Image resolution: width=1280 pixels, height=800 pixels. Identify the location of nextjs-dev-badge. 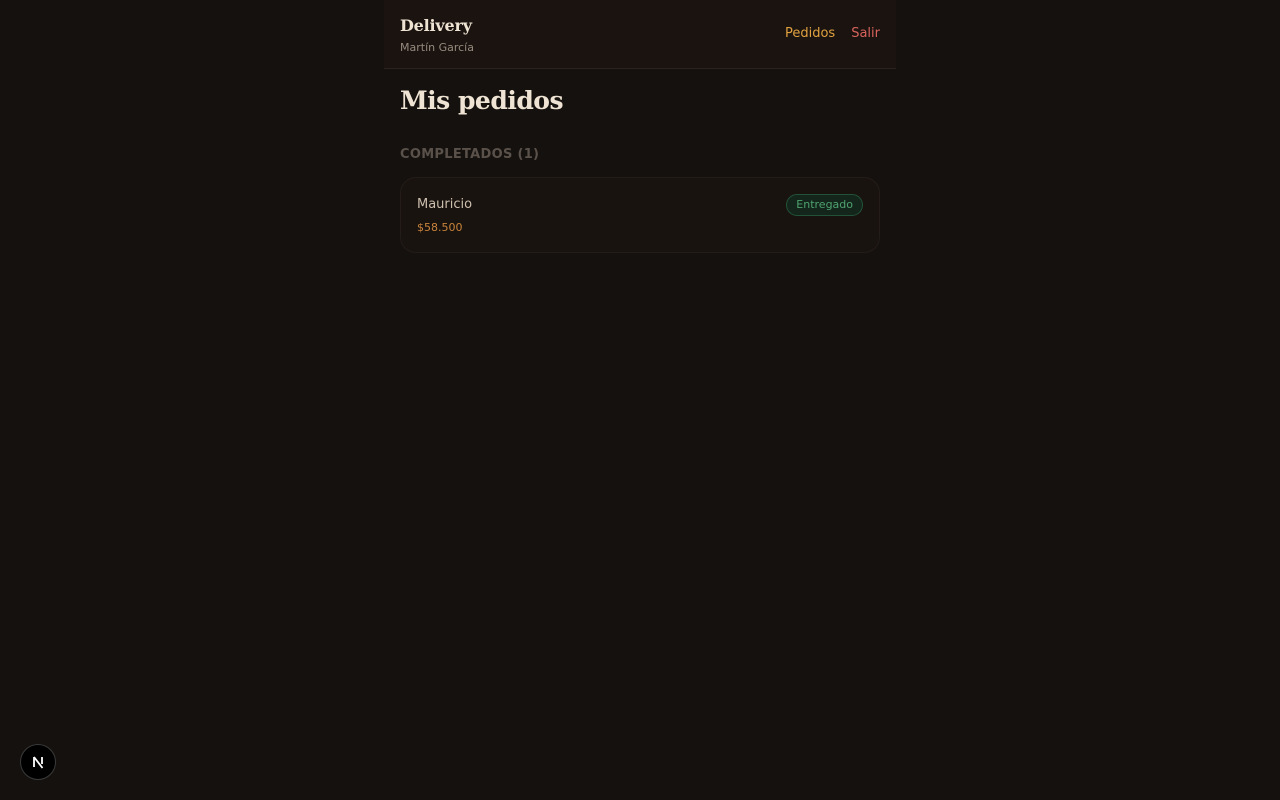
(38, 762).